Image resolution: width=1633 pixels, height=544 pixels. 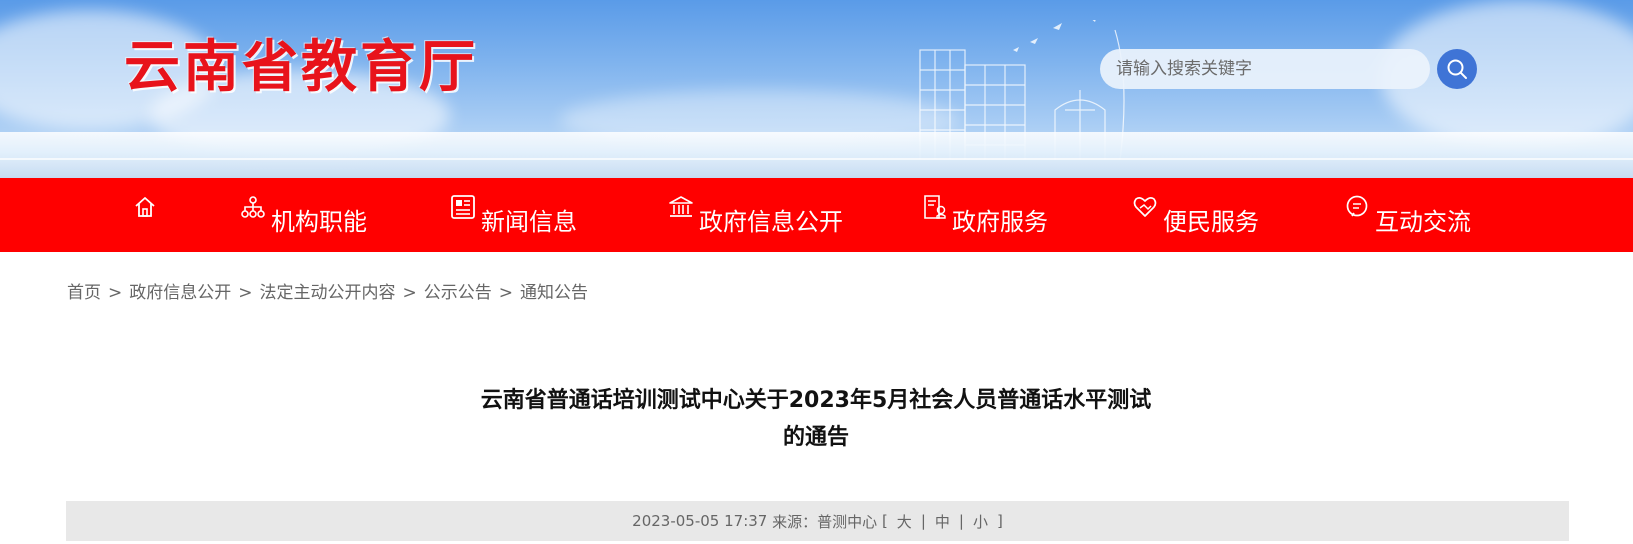 I want to click on newspaper-icon, so click(x=463, y=207).